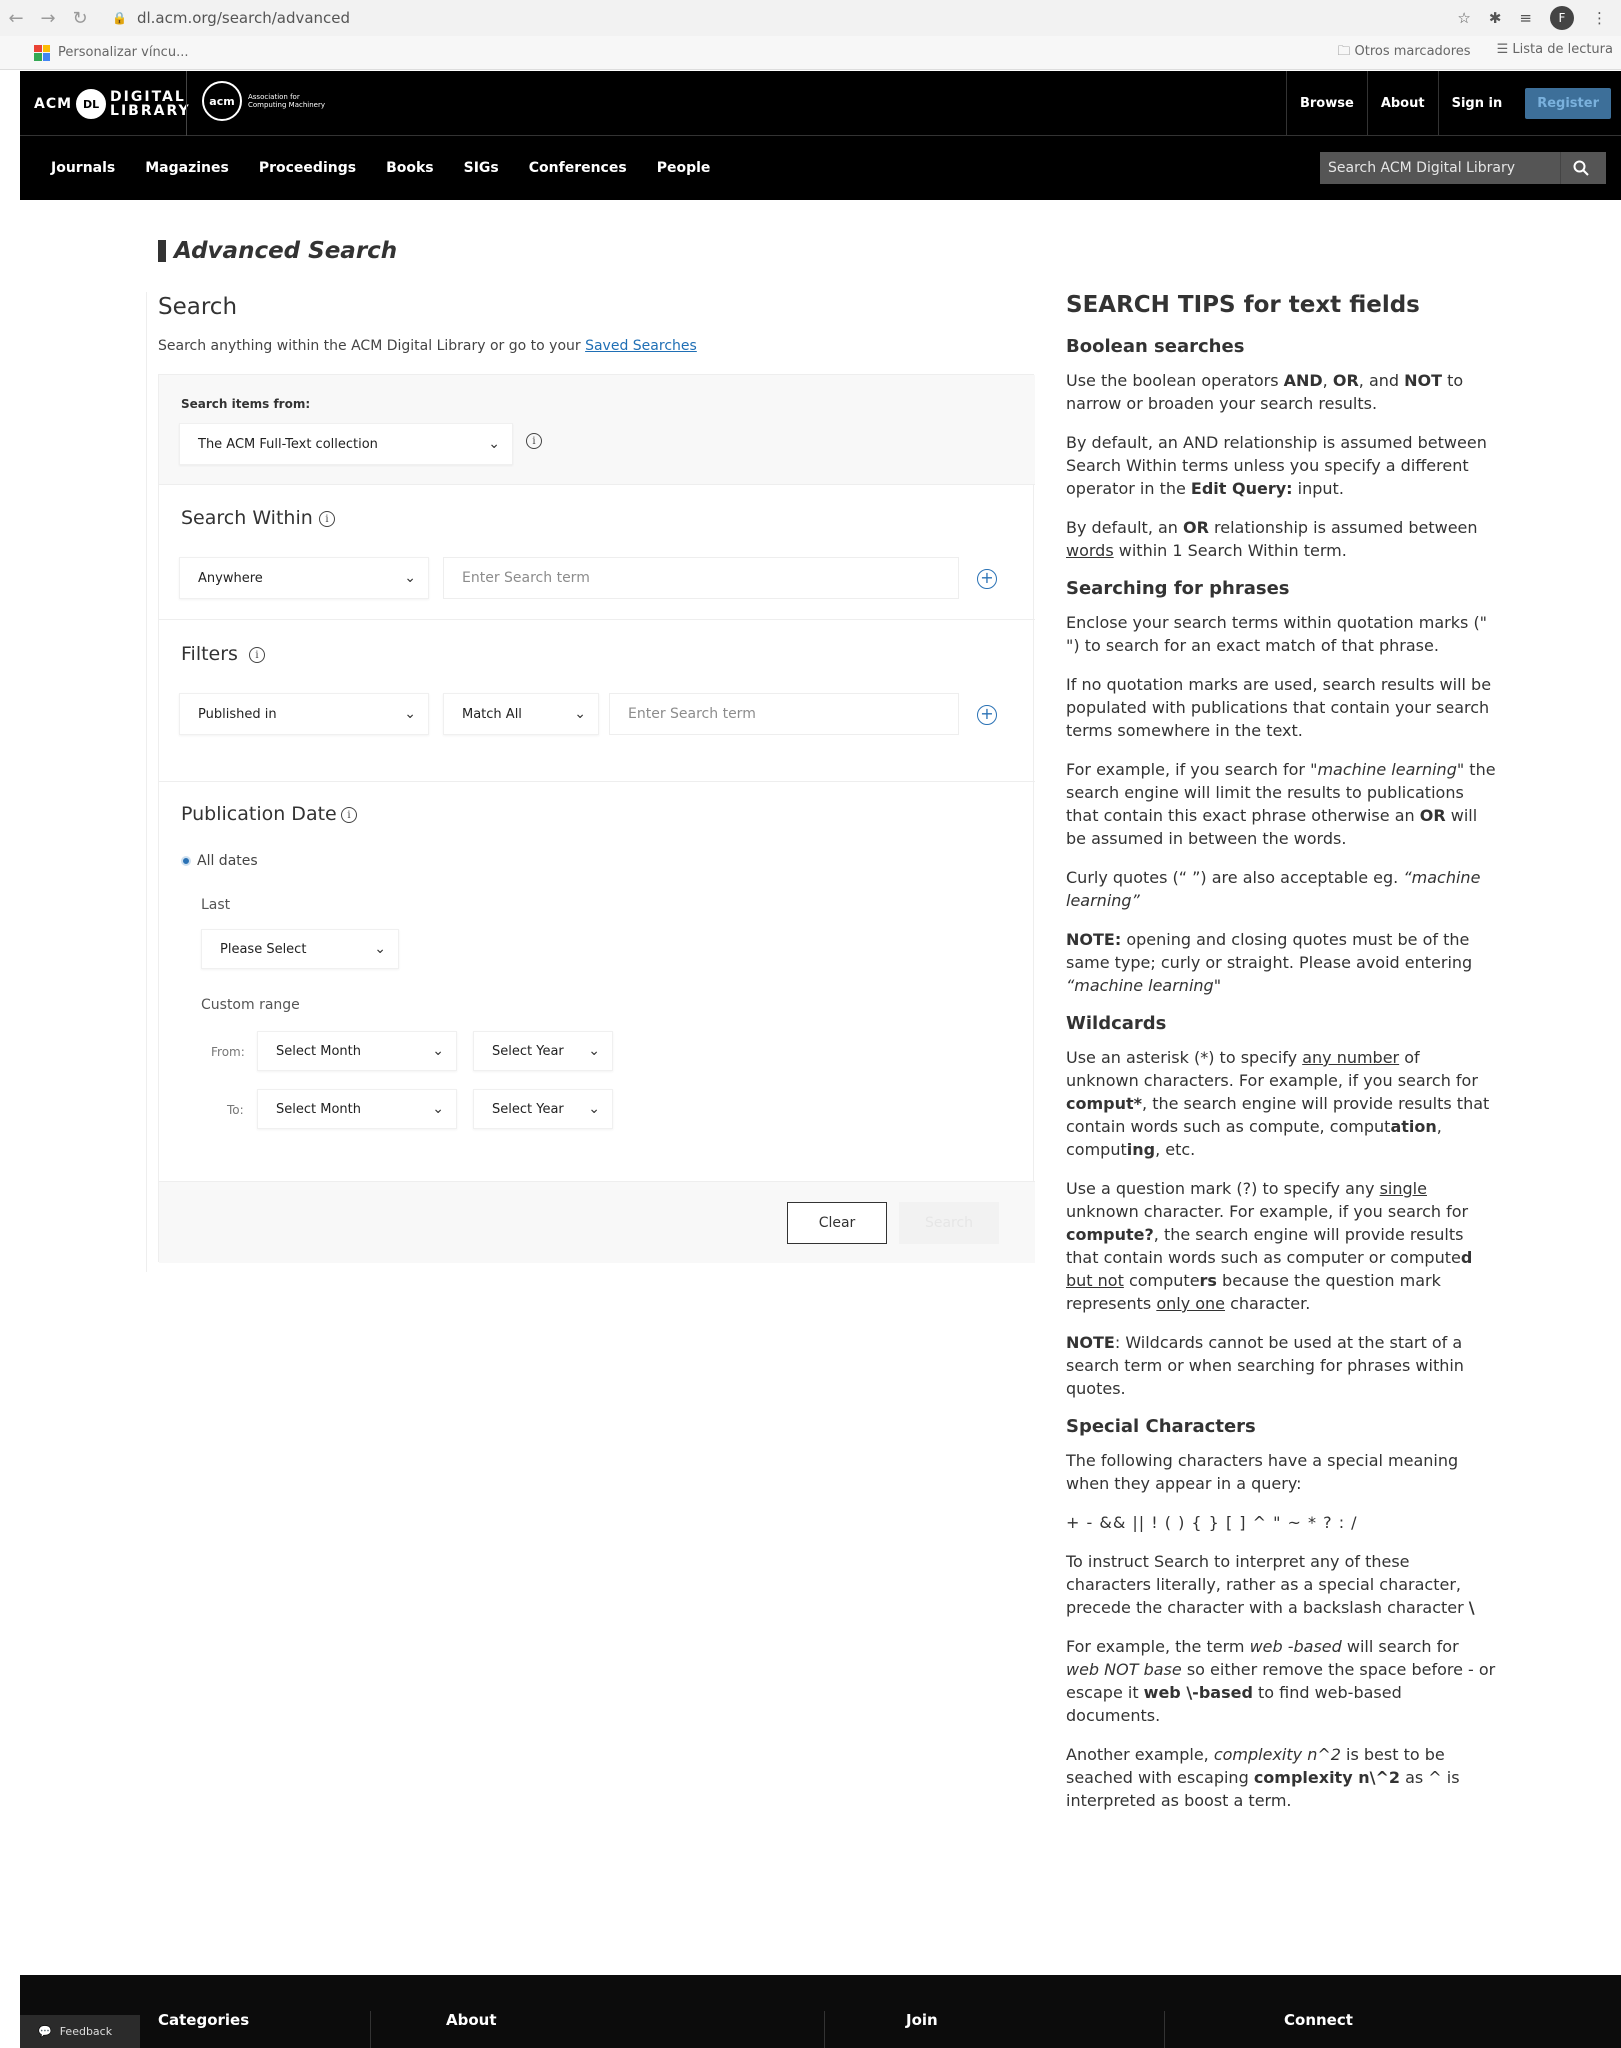 This screenshot has width=1621, height=2048. Describe the element at coordinates (521, 714) in the screenshot. I see `filter-match-select: Match All ⌄` at that location.